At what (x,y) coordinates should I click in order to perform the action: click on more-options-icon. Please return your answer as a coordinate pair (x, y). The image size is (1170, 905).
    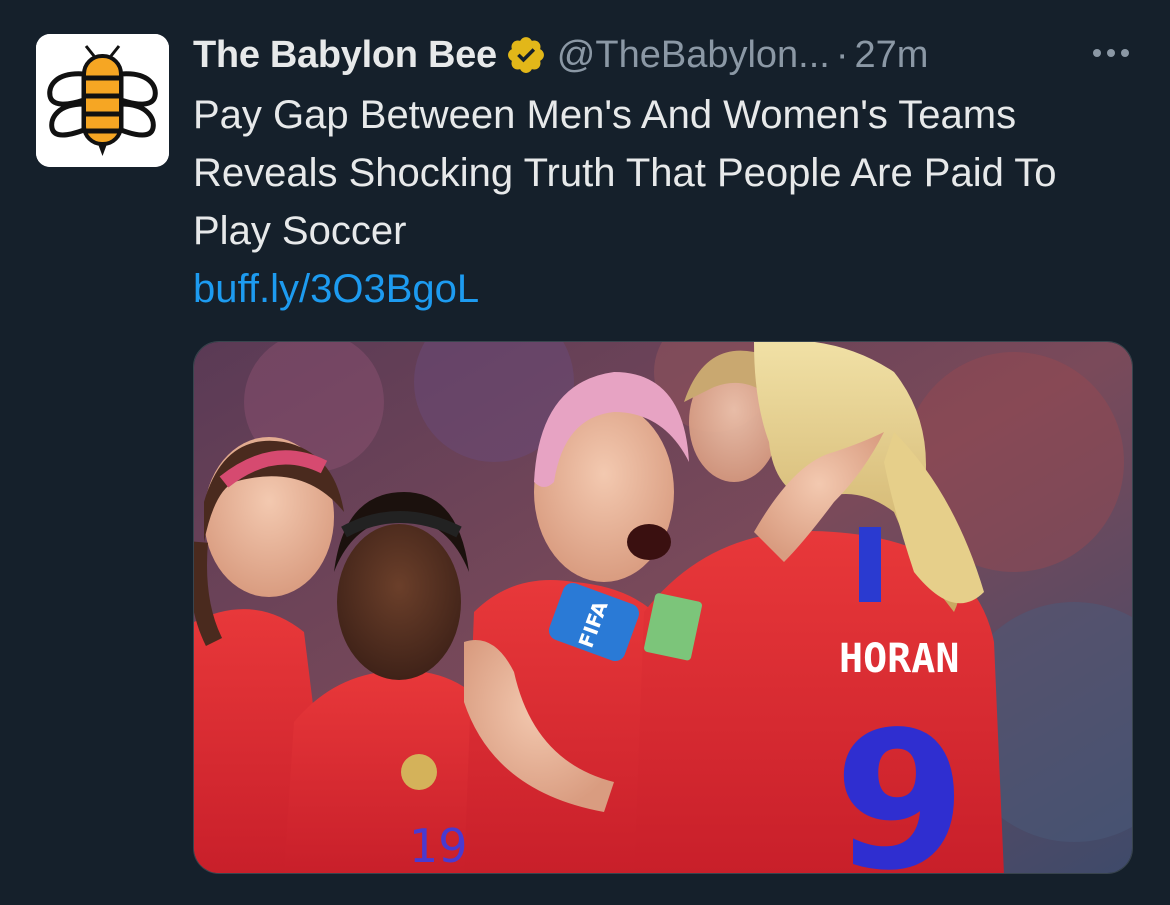
    Looking at the image, I should click on (1111, 53).